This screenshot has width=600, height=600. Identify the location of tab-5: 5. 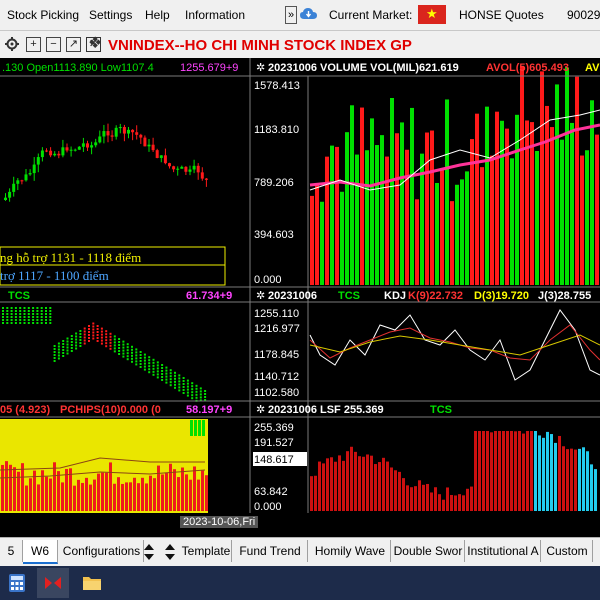
(11, 551).